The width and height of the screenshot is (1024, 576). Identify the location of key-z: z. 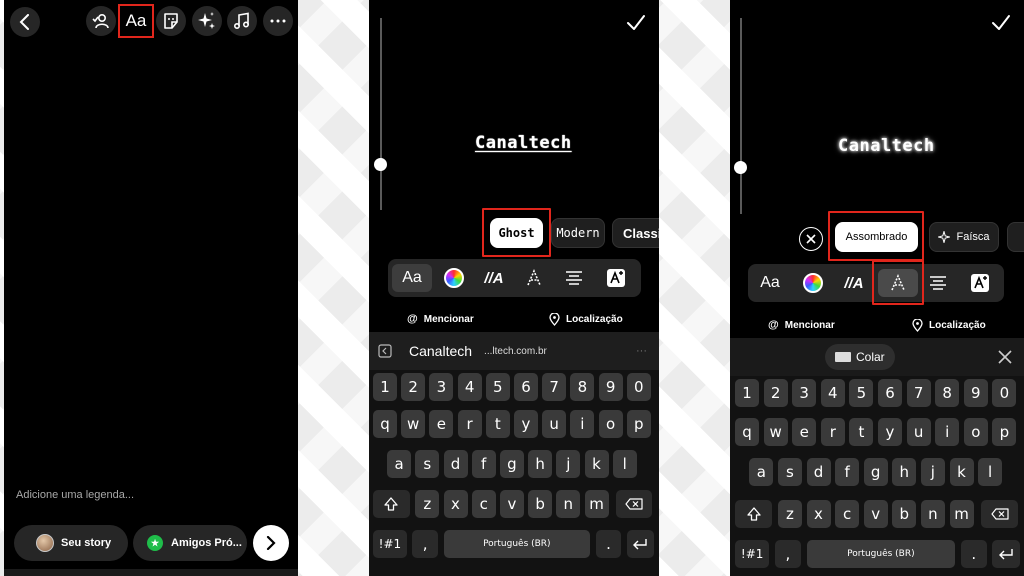
(427, 504).